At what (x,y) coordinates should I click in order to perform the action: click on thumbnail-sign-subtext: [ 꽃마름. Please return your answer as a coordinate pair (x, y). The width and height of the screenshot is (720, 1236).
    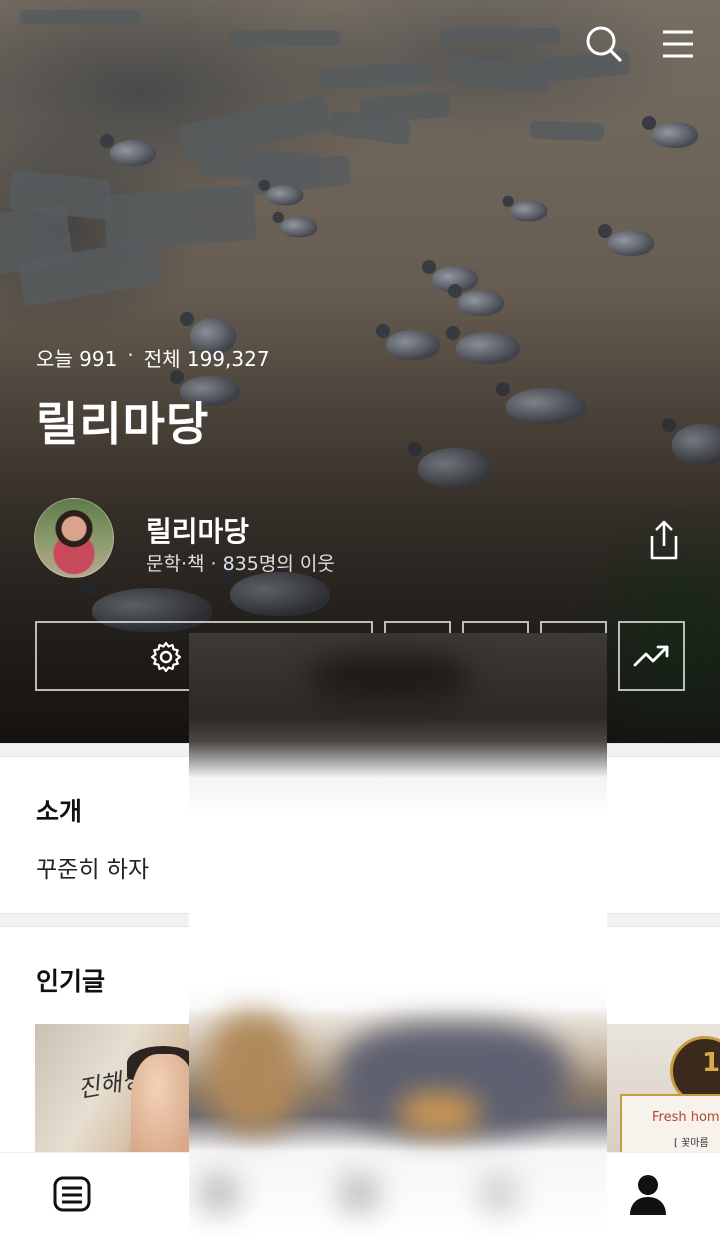
    Looking at the image, I should click on (691, 1143).